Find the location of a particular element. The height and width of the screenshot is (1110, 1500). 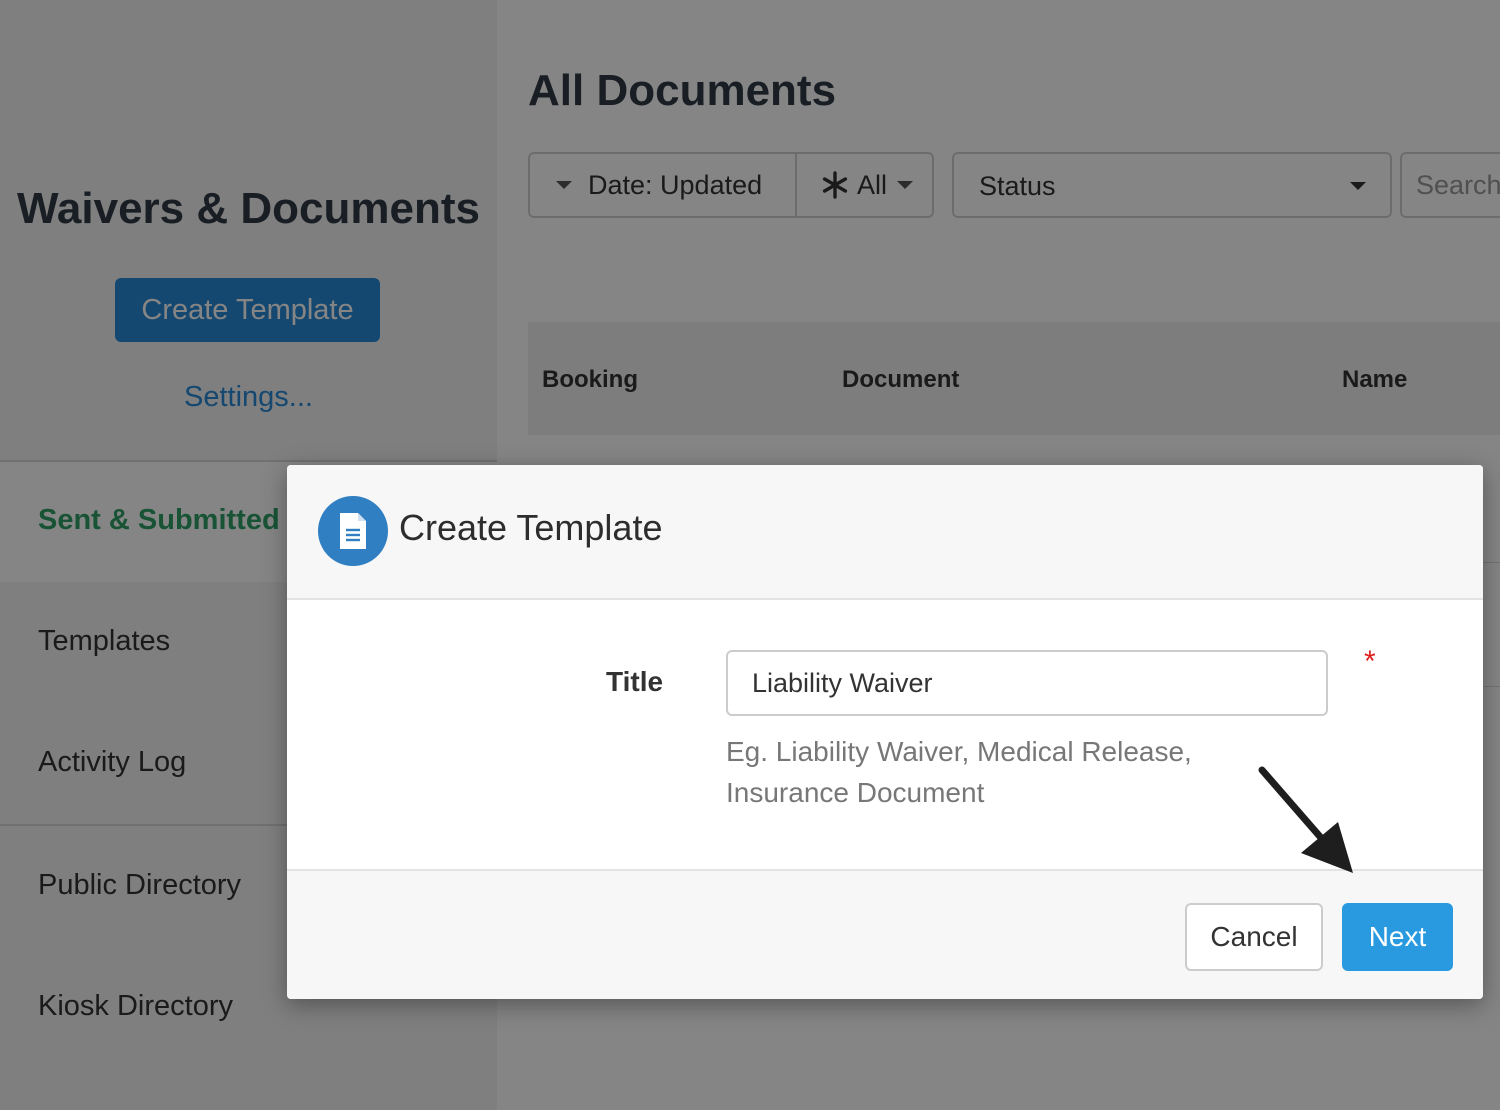

document-icon is located at coordinates (353, 531).